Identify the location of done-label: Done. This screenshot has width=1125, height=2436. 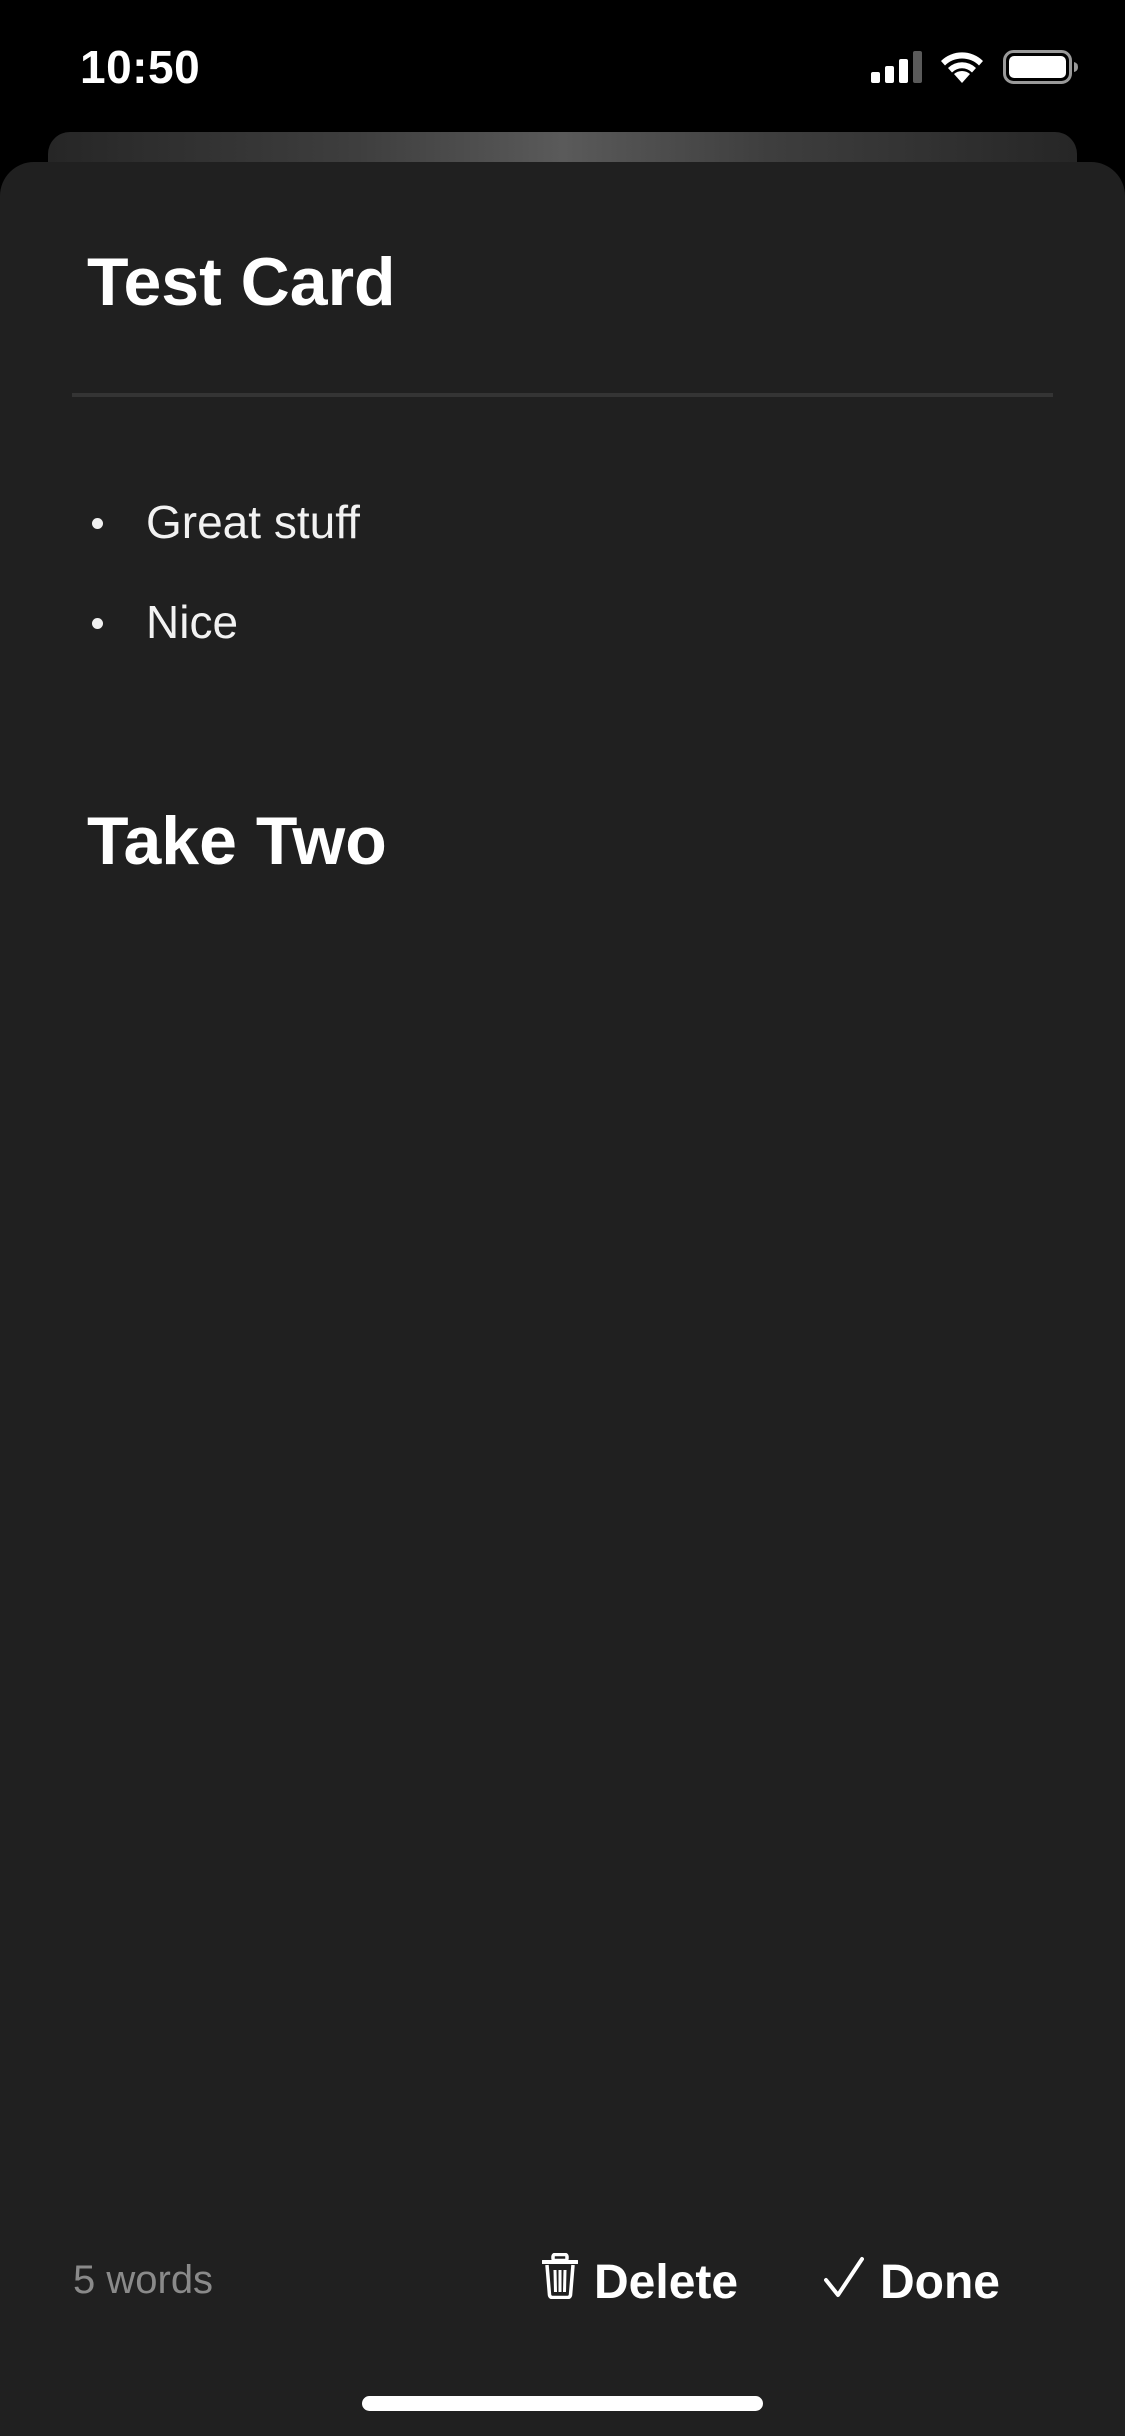
(940, 2282).